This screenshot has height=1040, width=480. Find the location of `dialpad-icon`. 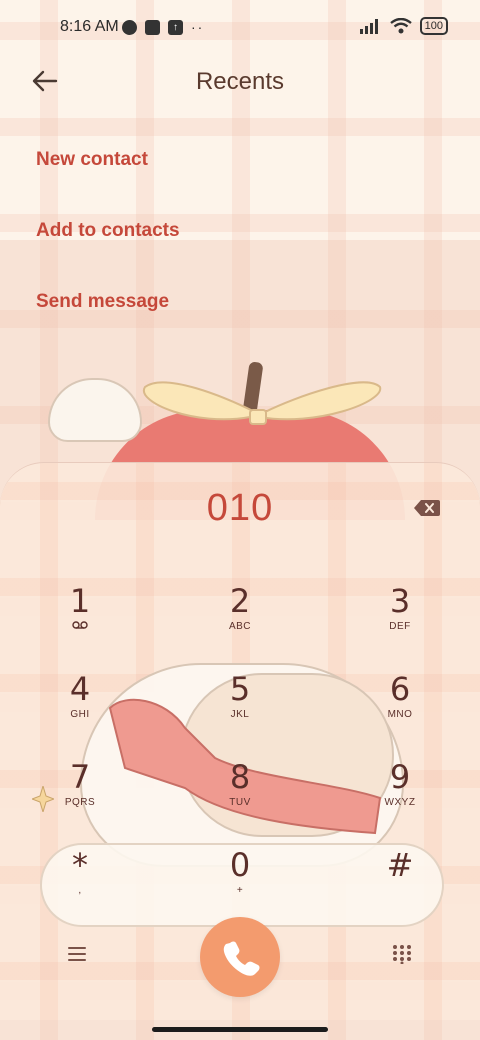

dialpad-icon is located at coordinates (402, 954).